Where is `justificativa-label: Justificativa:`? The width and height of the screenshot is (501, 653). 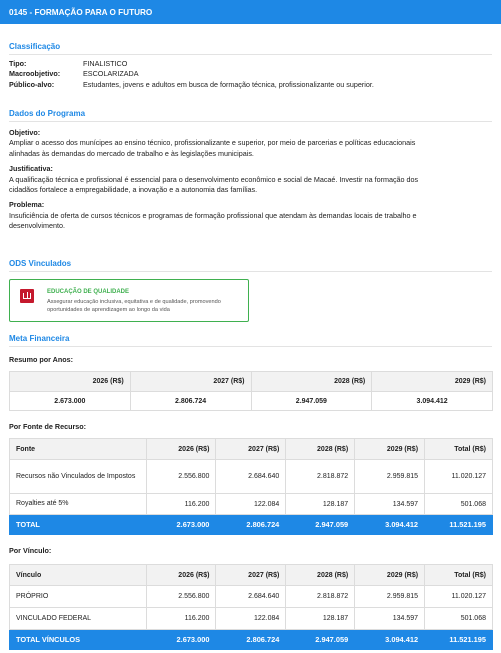
justificativa-label: Justificativa: is located at coordinates (31, 169).